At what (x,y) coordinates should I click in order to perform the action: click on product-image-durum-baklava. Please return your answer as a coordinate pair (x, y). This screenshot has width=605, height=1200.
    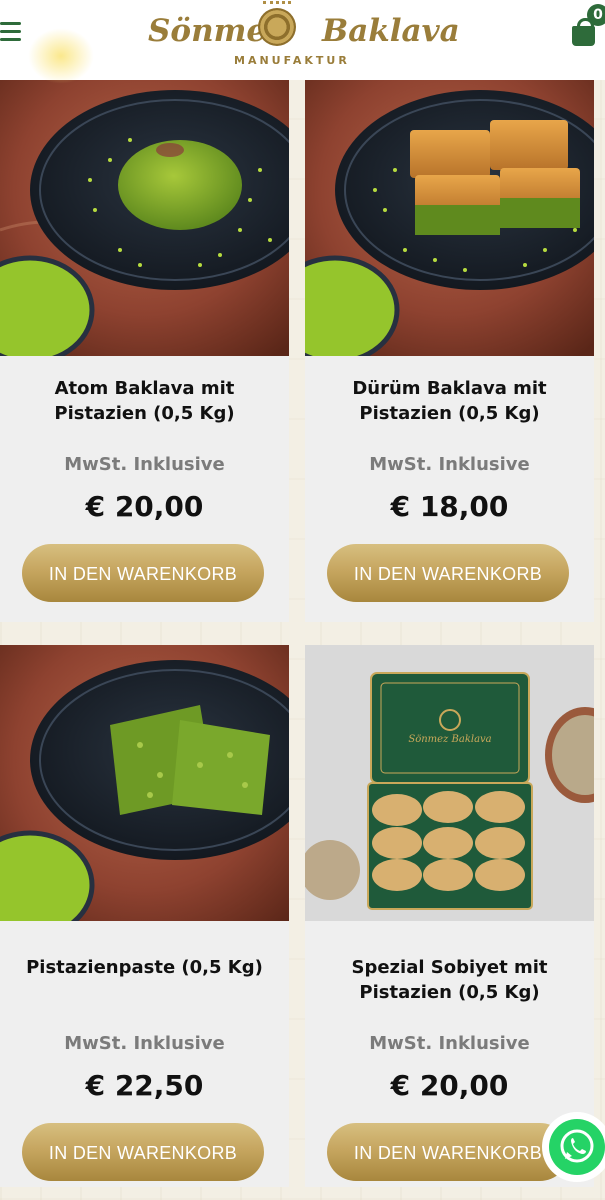
    Looking at the image, I should click on (449, 218).